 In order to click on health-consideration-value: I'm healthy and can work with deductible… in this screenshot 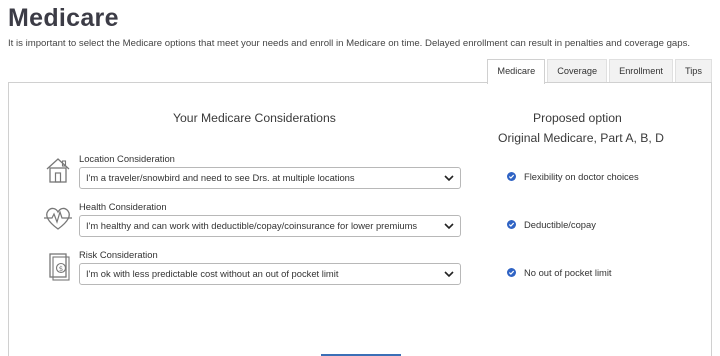, I will do `click(252, 225)`.